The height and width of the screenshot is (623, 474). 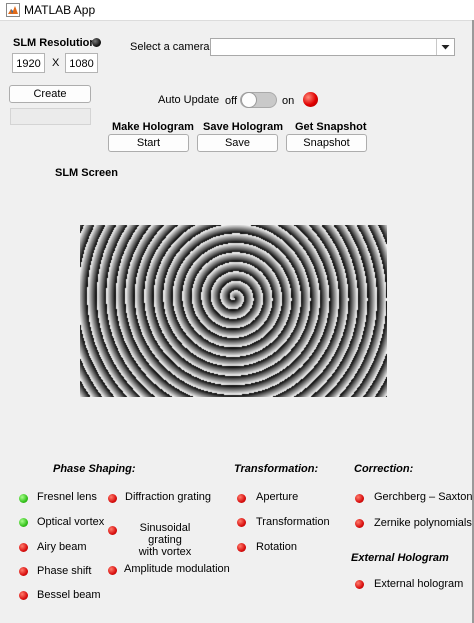 I want to click on zernike-polynomials-label: Zernike polynomials, so click(x=423, y=523).